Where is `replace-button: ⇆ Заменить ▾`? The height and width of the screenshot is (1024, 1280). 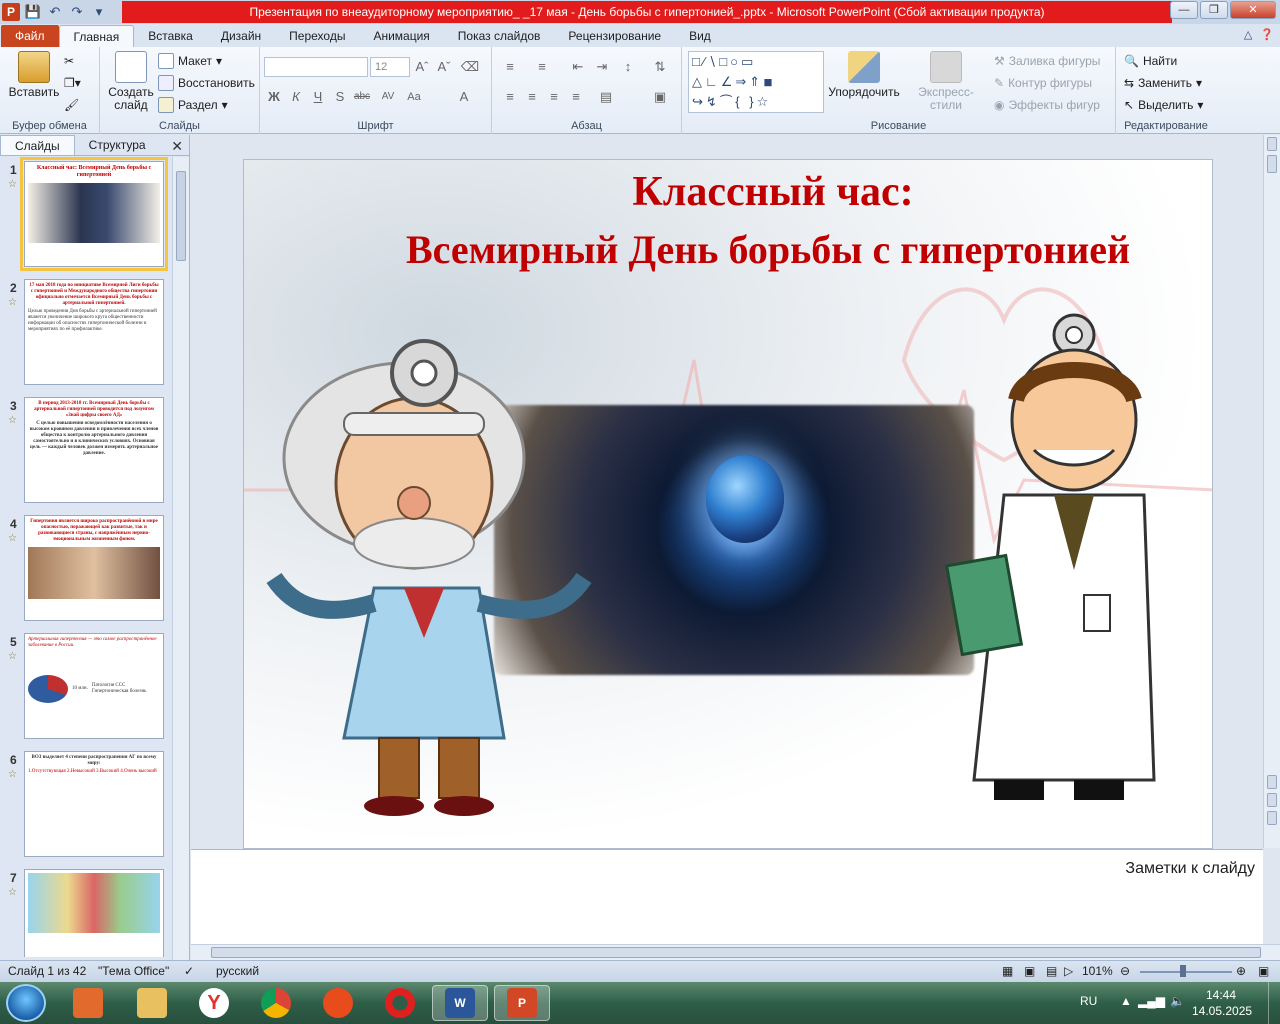 replace-button: ⇆ Заменить ▾ is located at coordinates (1163, 83).